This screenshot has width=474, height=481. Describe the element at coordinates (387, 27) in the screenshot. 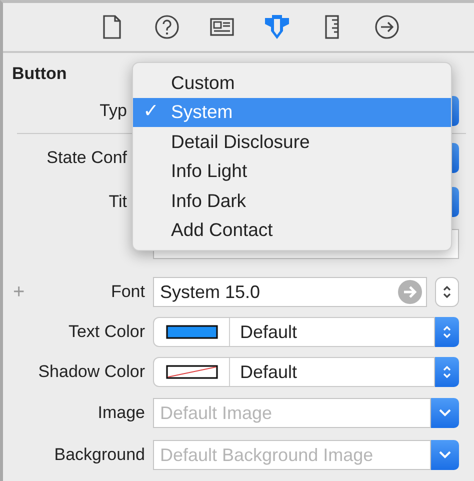

I see `arrow-circle-icon` at that location.